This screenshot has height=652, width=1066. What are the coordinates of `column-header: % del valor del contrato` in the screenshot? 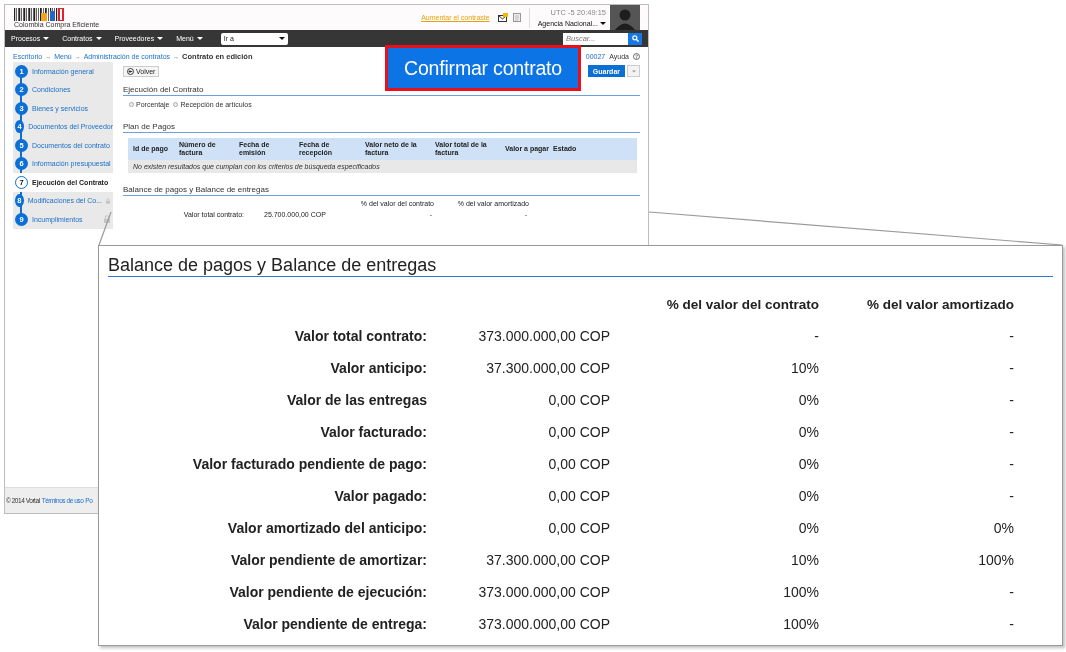 It's located at (742, 304).